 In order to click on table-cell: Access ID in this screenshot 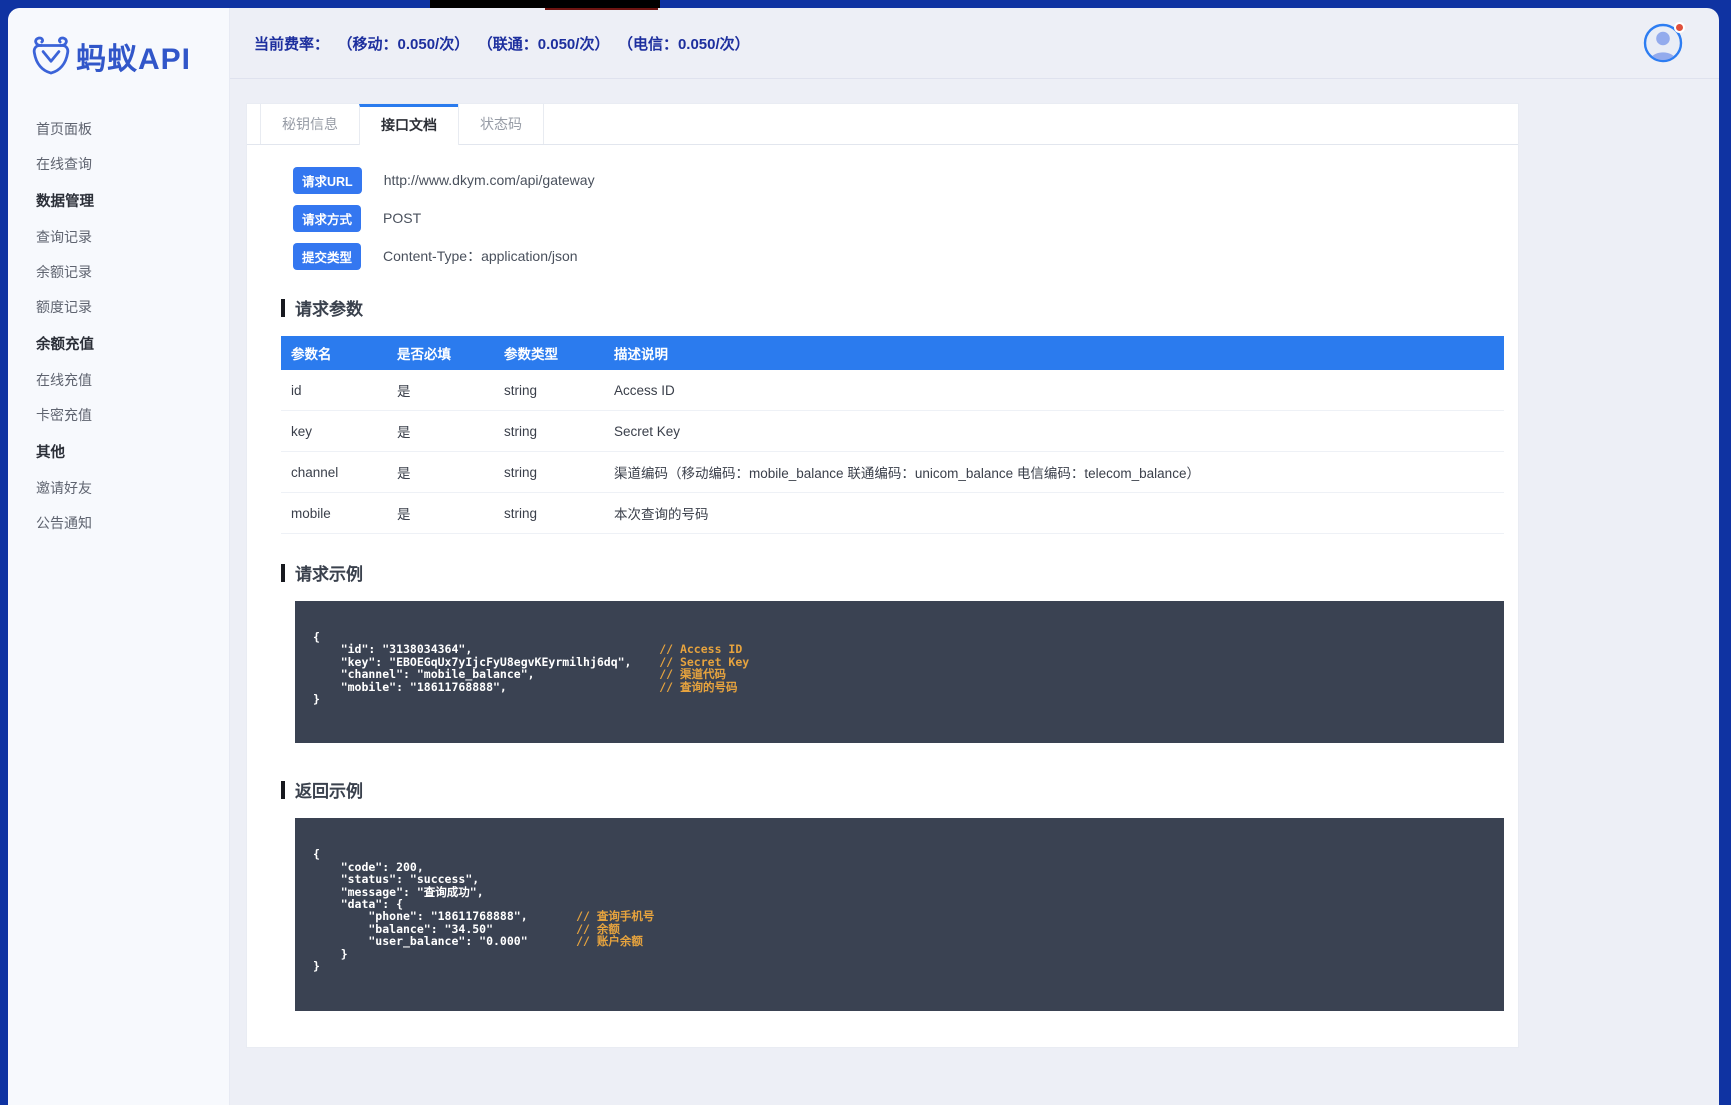, I will do `click(1054, 390)`.